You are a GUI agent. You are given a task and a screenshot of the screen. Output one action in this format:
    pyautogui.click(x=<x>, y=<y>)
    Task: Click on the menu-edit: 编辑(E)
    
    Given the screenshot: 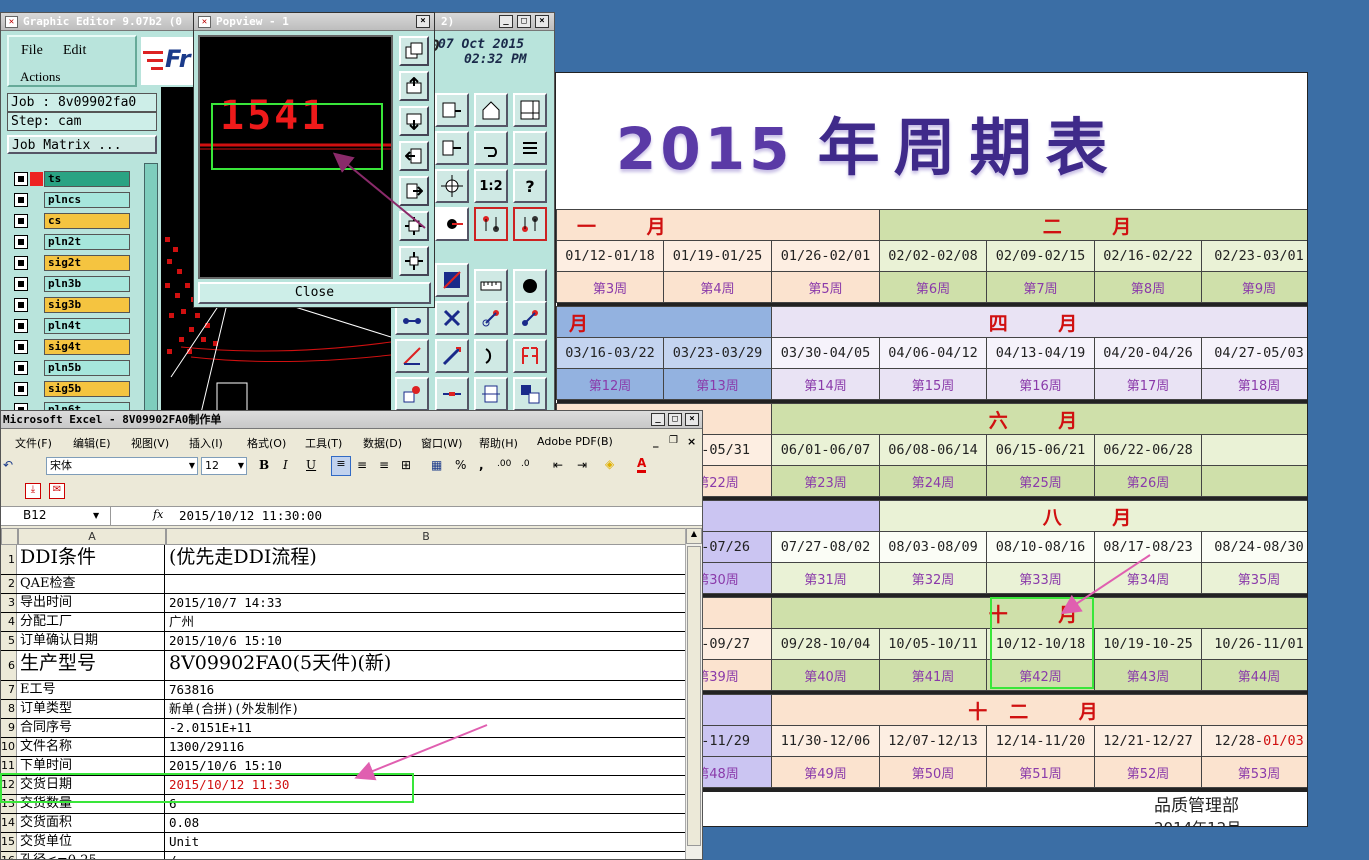 What is the action you would take?
    pyautogui.click(x=92, y=443)
    